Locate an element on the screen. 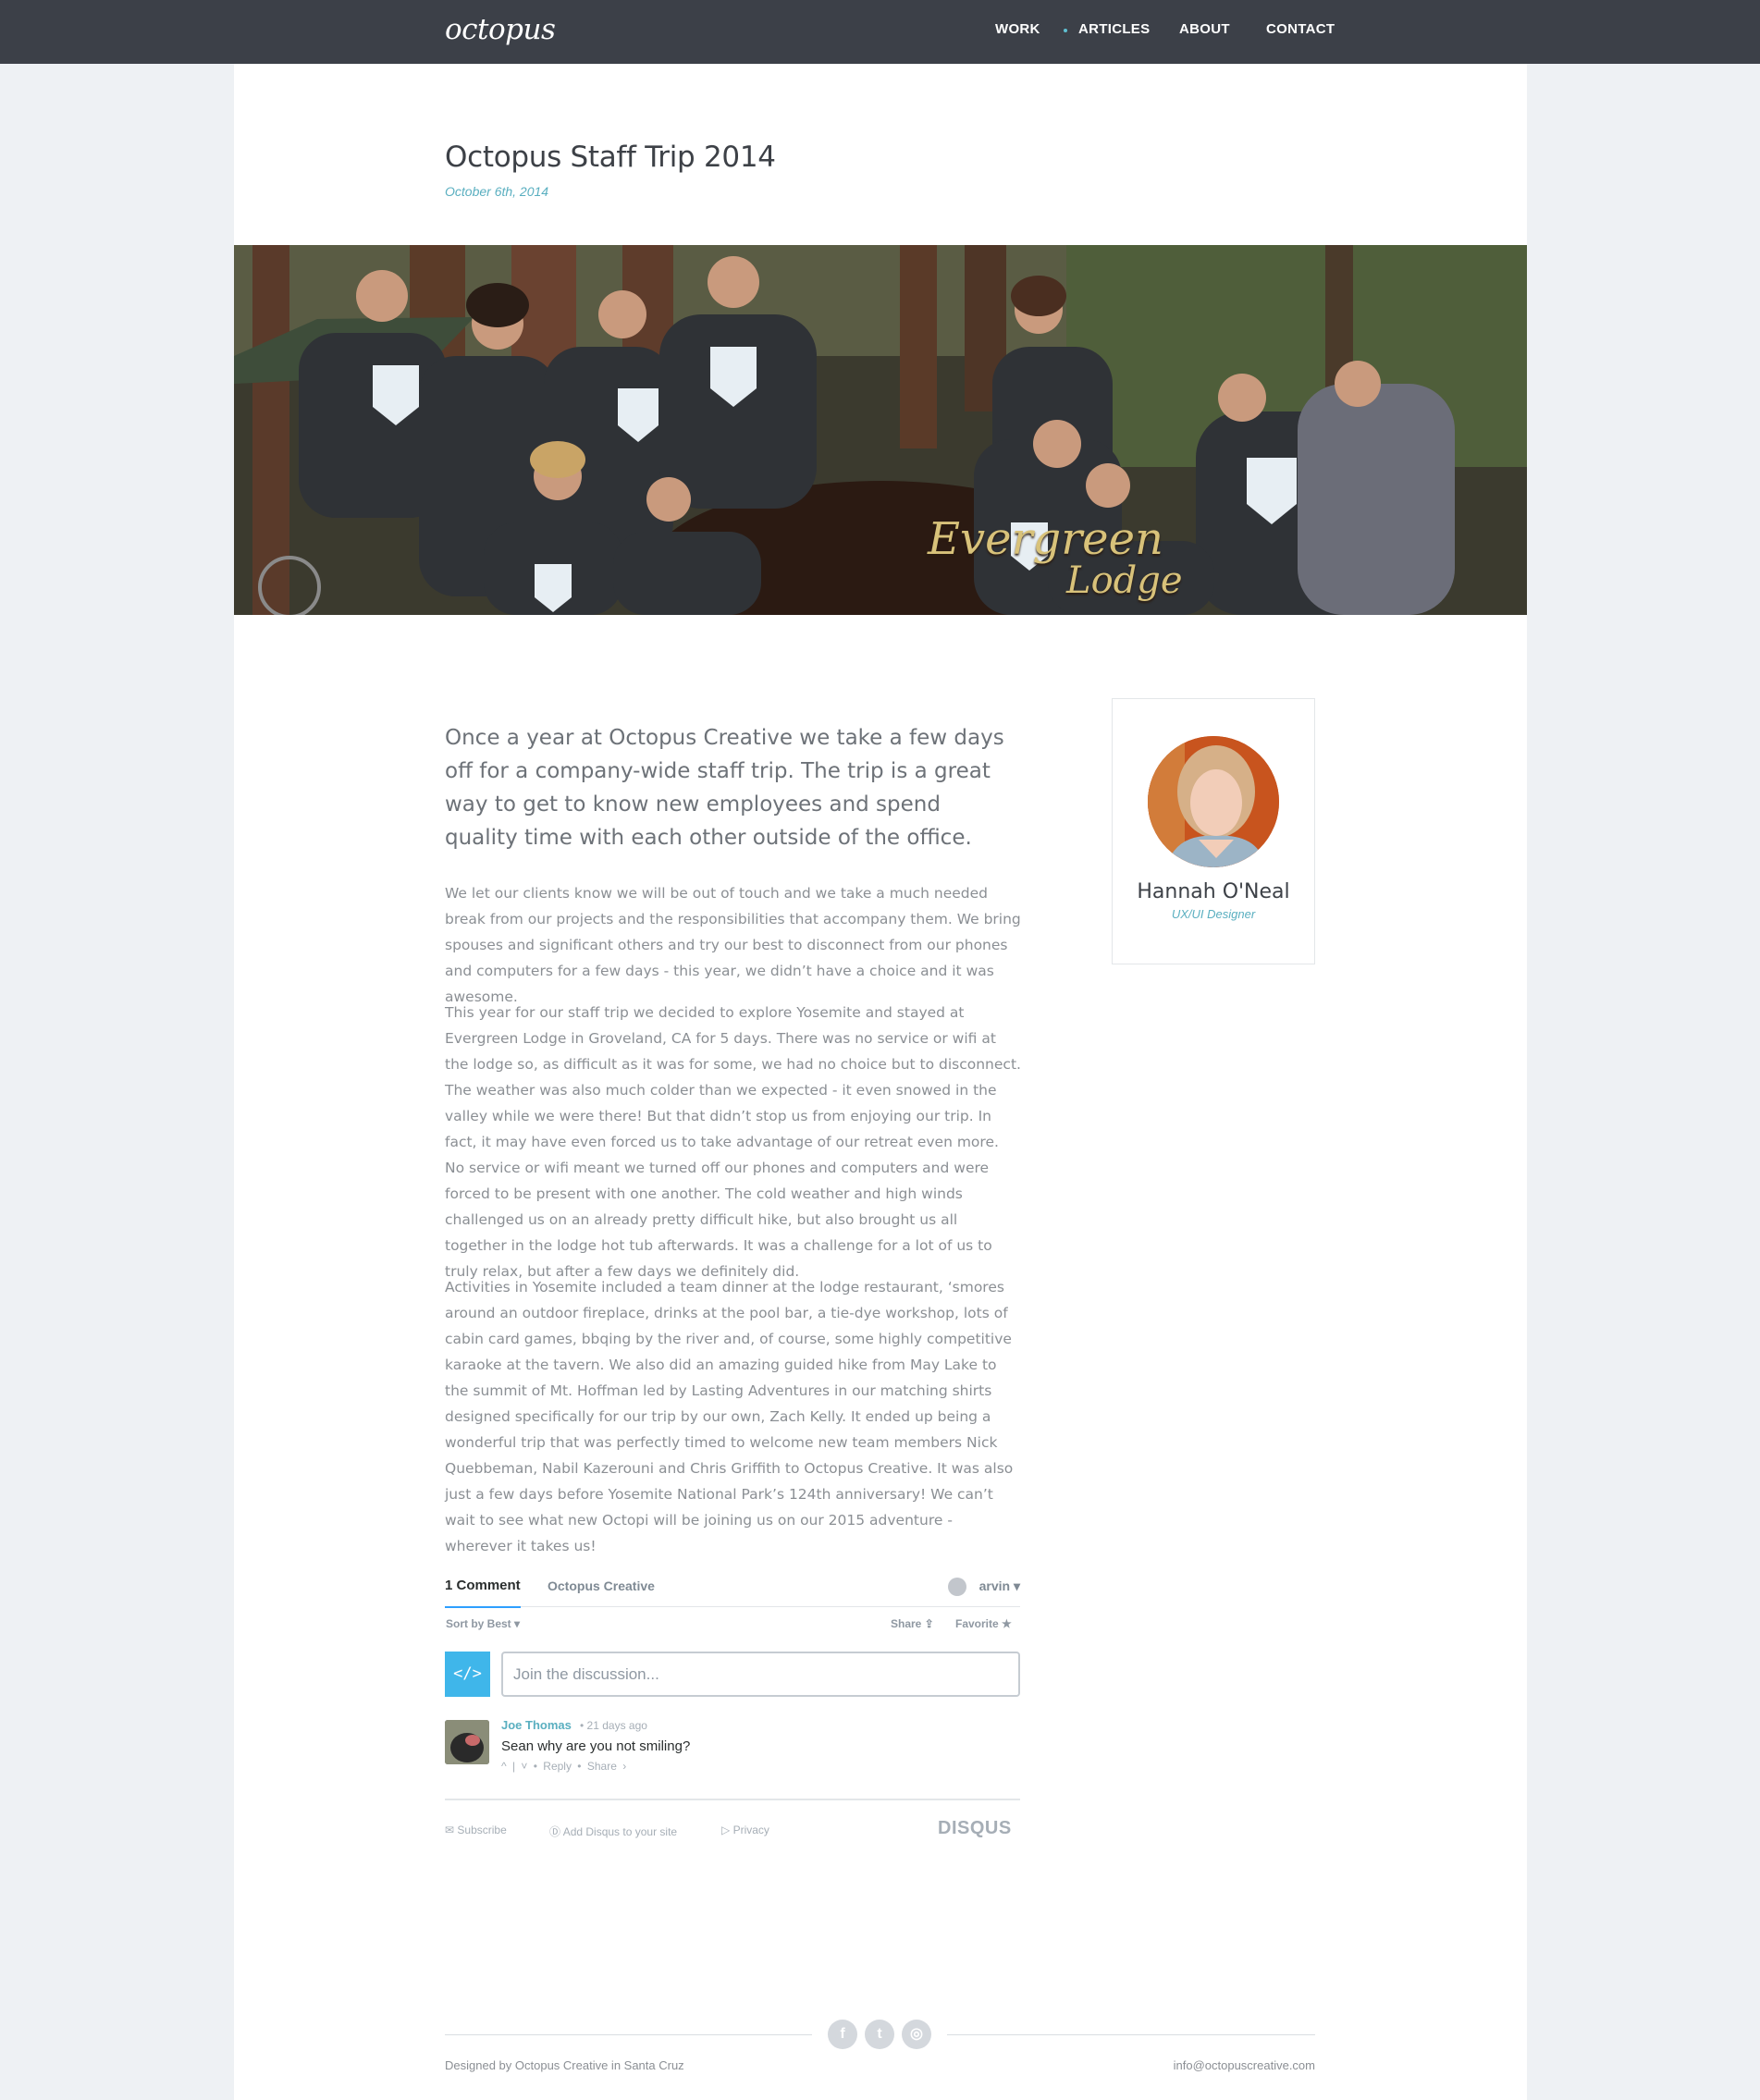 This screenshot has width=1760, height=2100. nav-item-contact: CONTACT is located at coordinates (1300, 29).